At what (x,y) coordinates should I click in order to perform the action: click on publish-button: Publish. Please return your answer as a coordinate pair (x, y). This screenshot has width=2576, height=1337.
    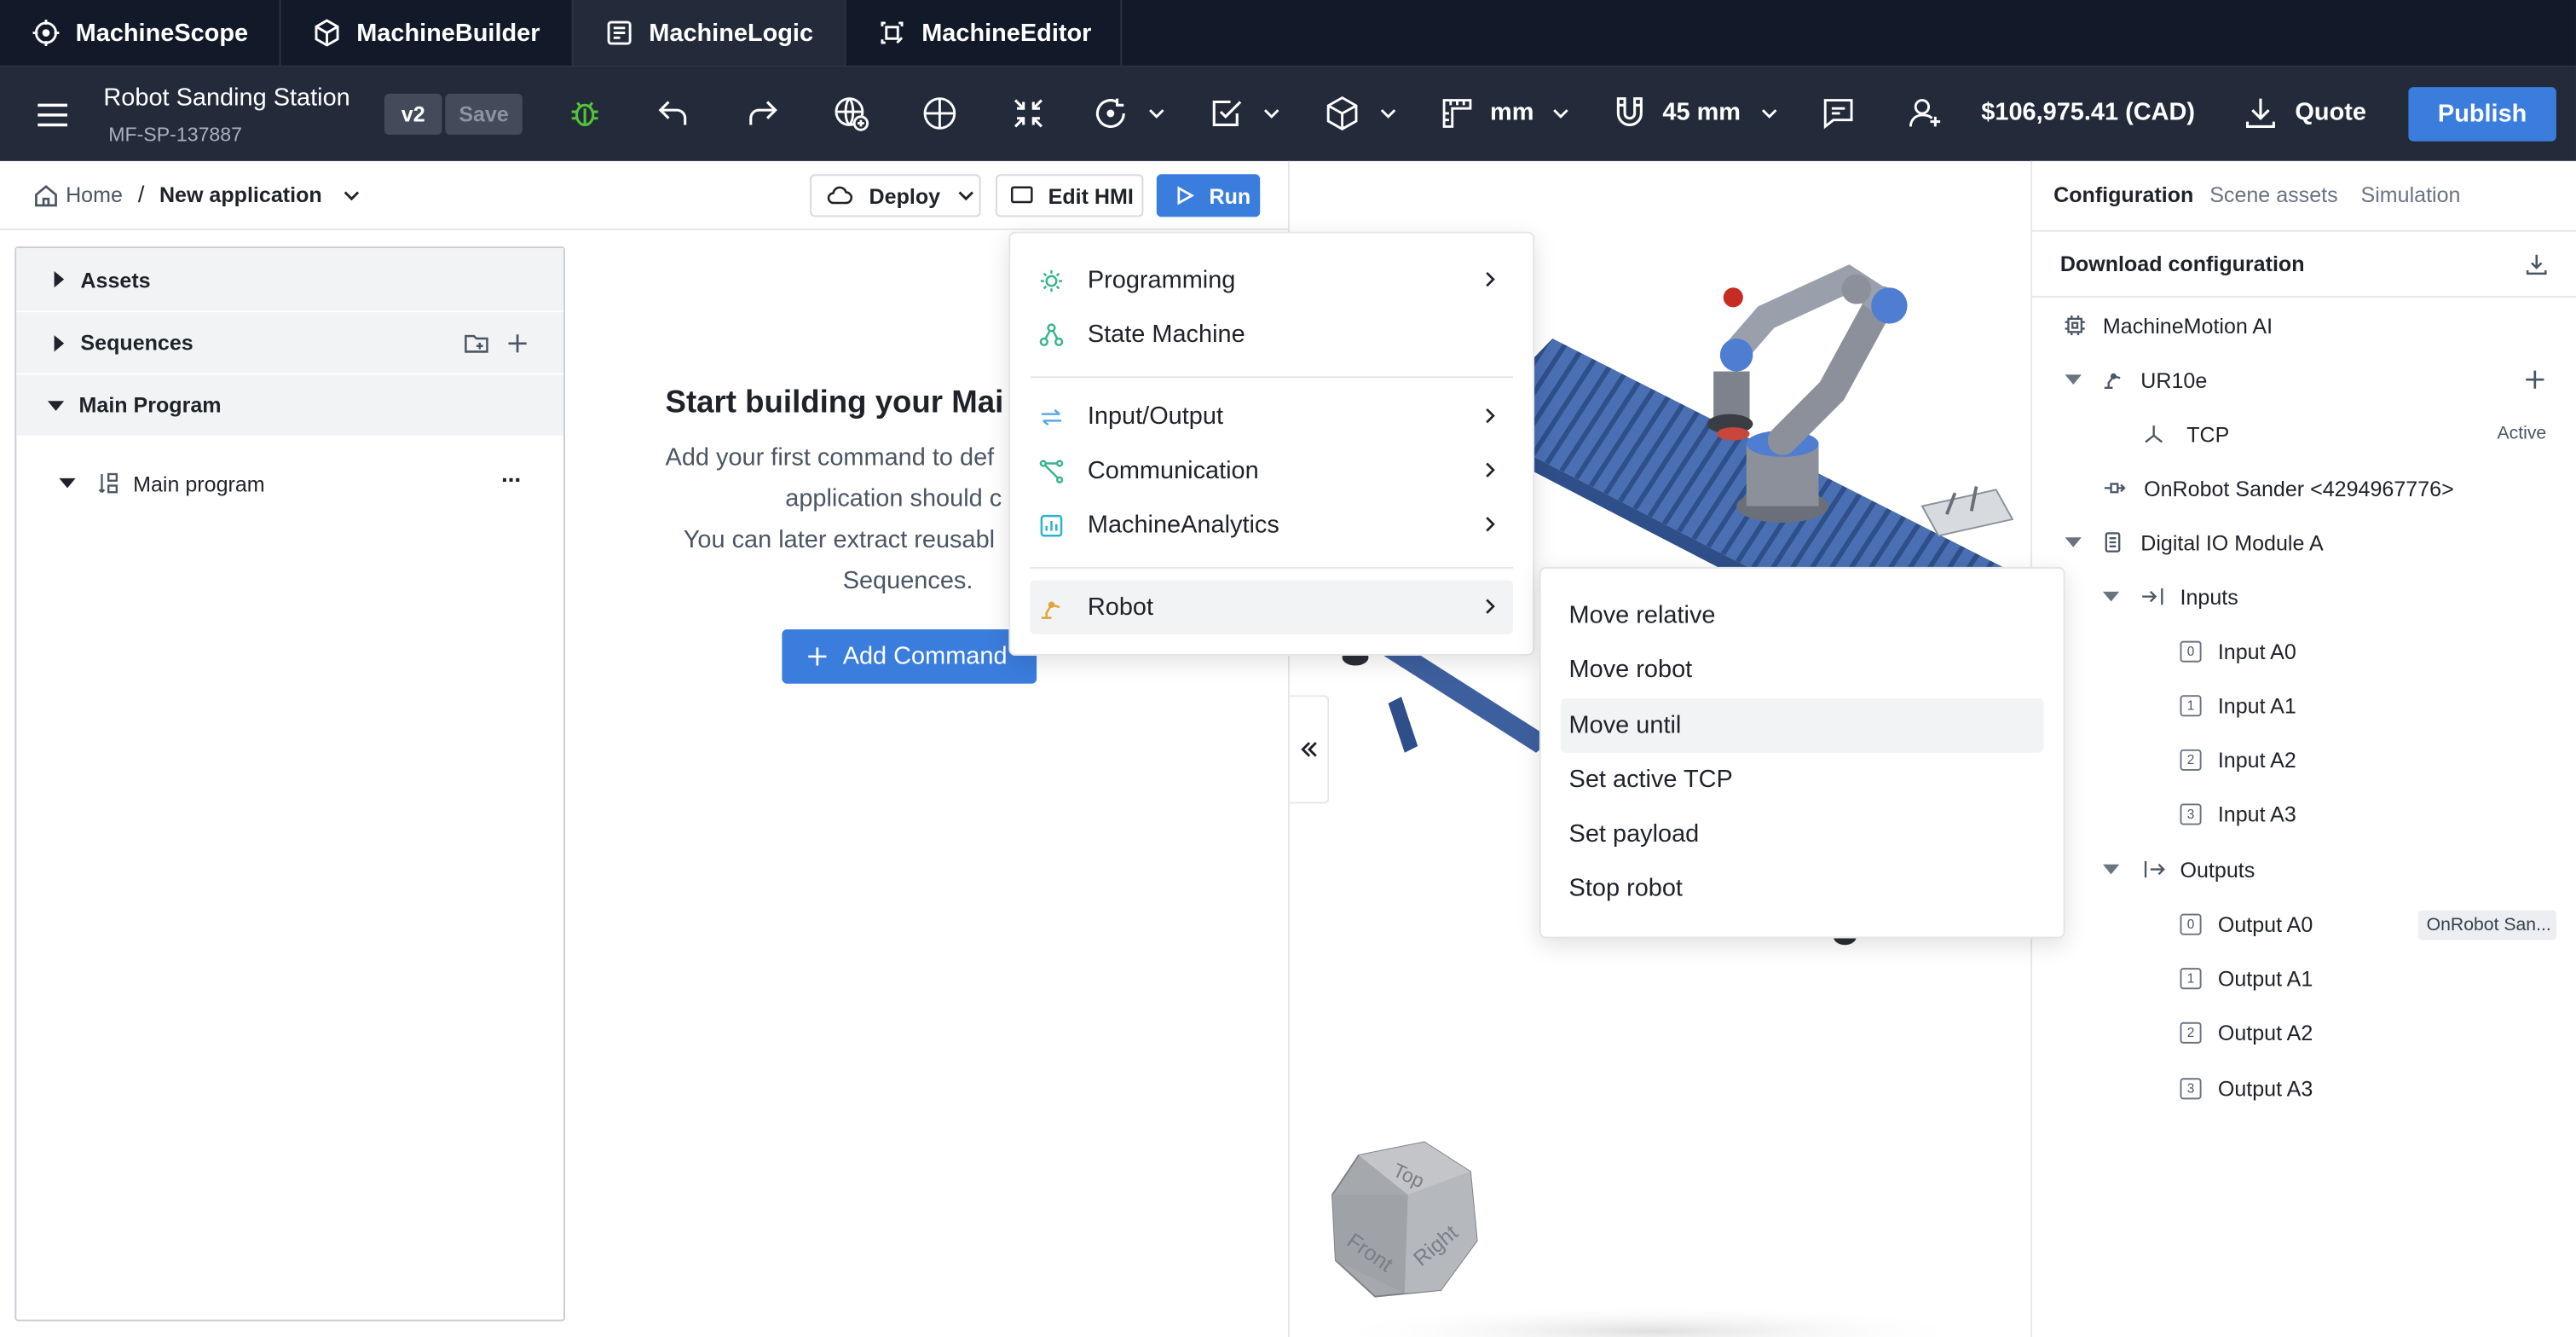
    Looking at the image, I should click on (2482, 114).